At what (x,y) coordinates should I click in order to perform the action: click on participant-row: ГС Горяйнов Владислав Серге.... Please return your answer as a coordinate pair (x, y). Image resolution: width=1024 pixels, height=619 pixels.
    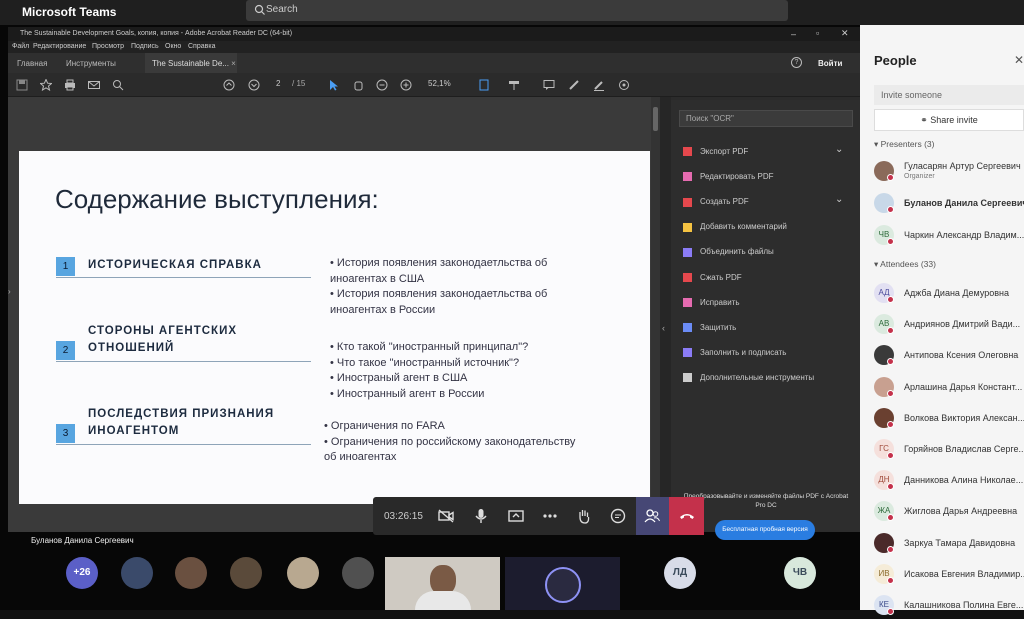
    Looking at the image, I should click on (949, 451).